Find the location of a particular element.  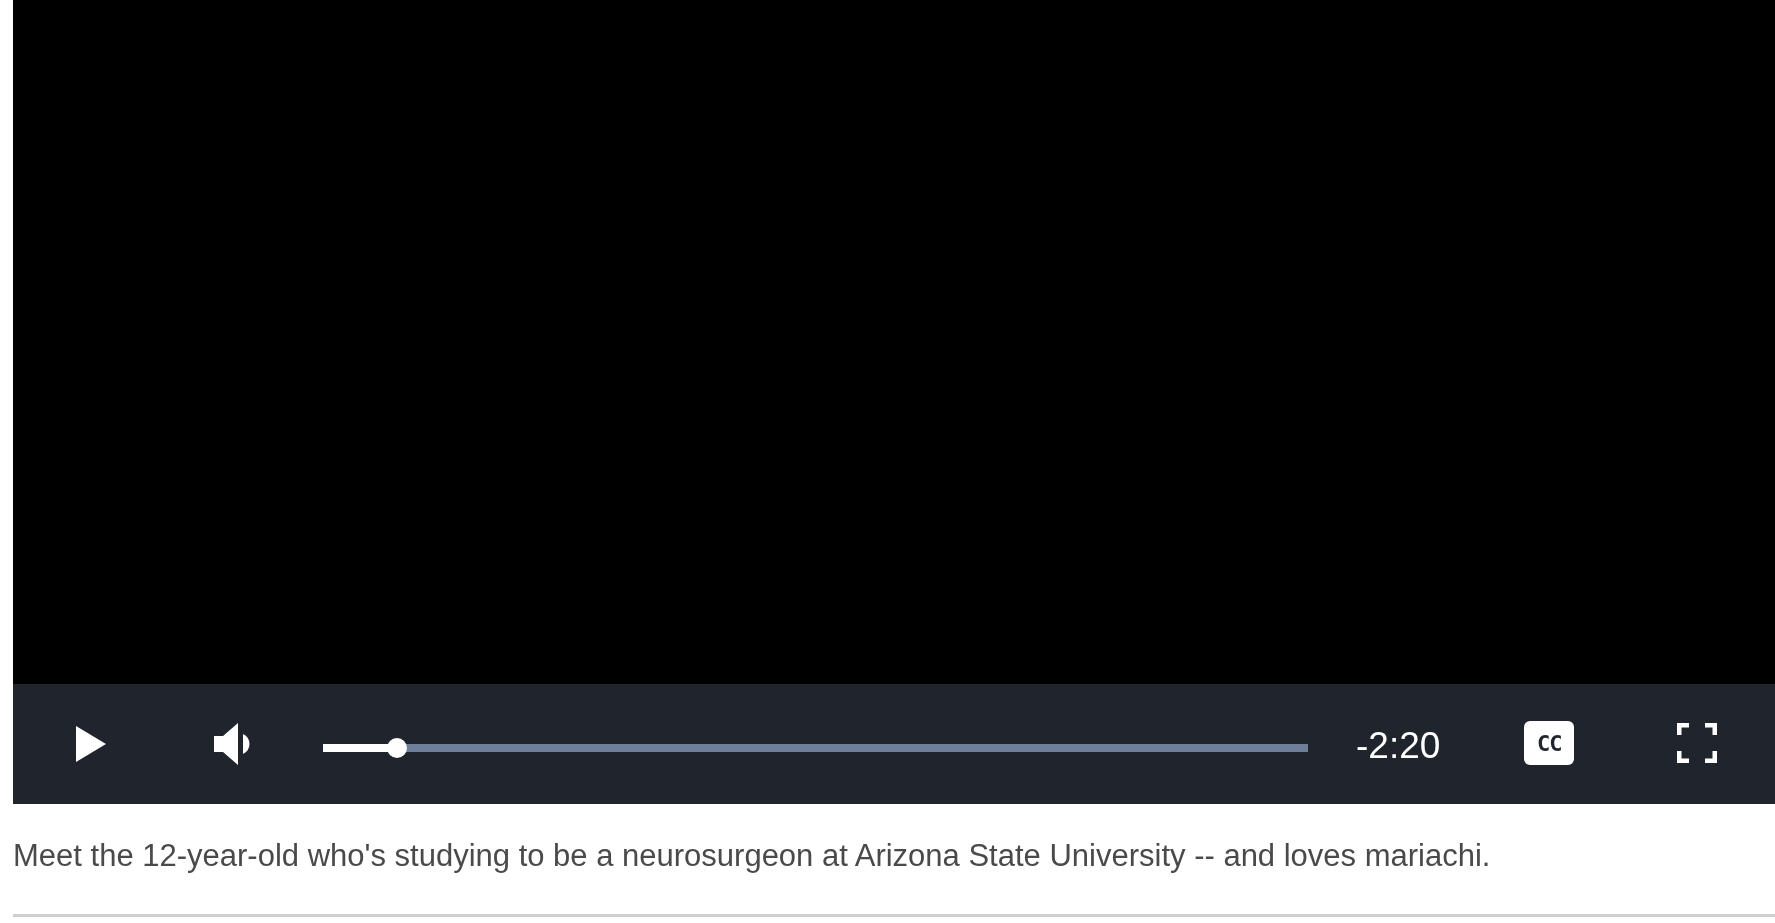

progress-handle is located at coordinates (396, 748).